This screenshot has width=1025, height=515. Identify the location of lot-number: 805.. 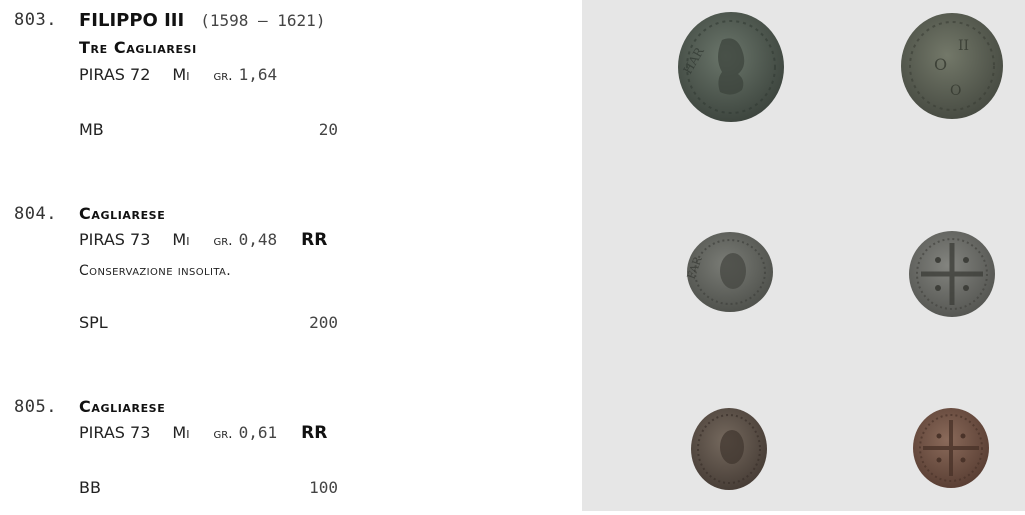
(35, 407).